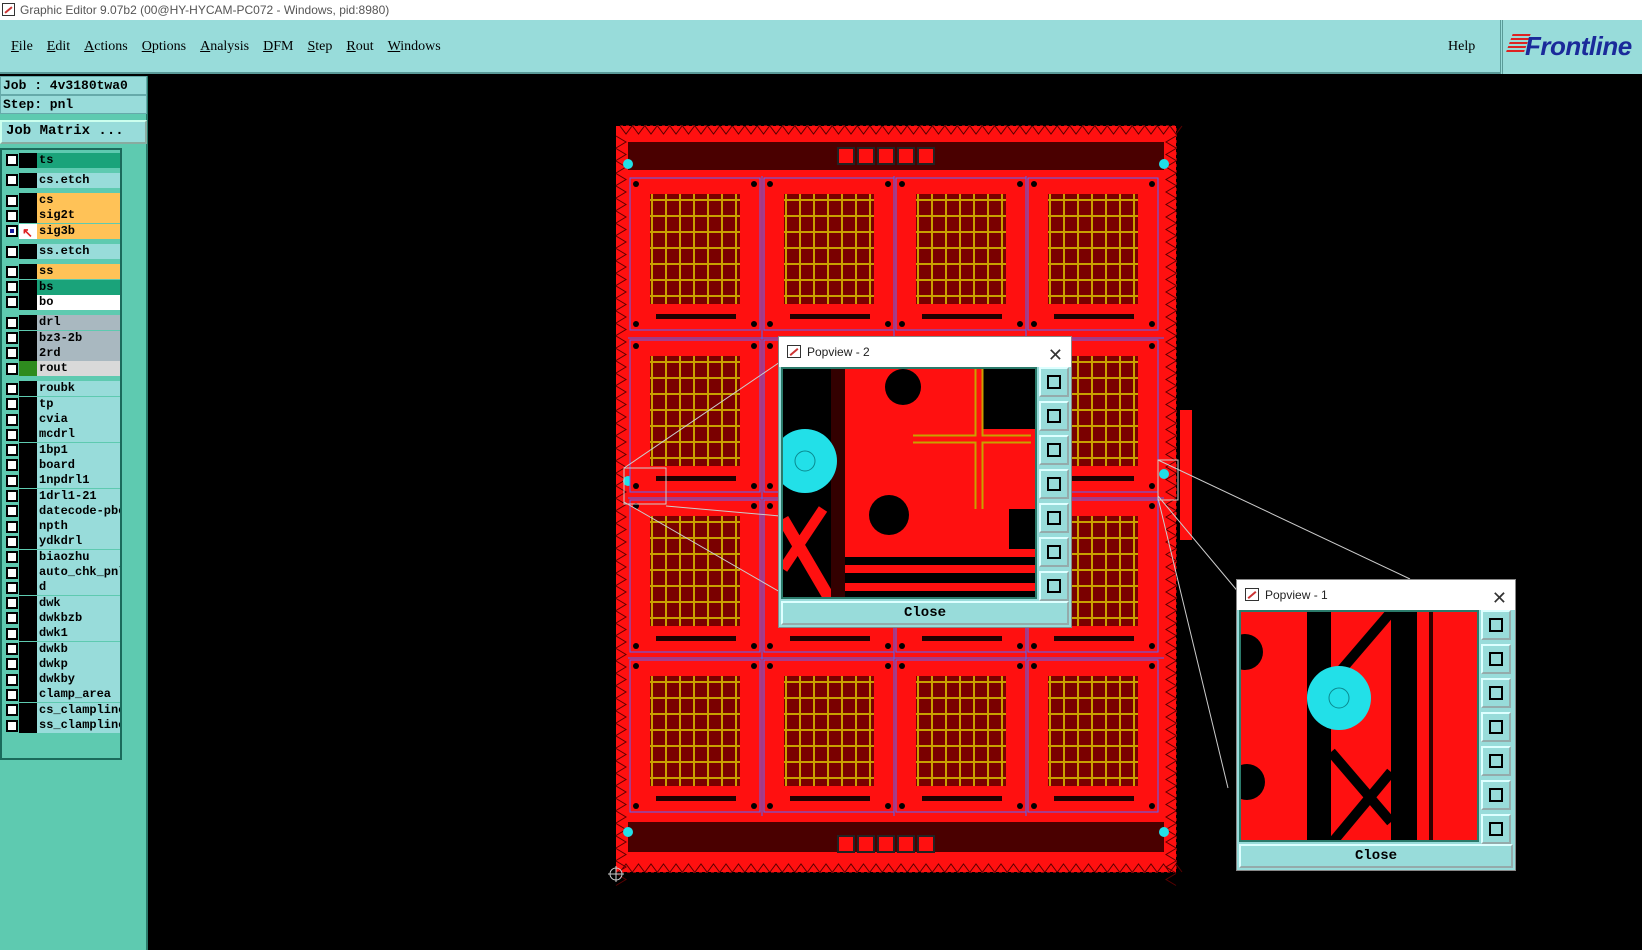  Describe the element at coordinates (319, 47) in the screenshot. I see `menu-step: Step` at that location.